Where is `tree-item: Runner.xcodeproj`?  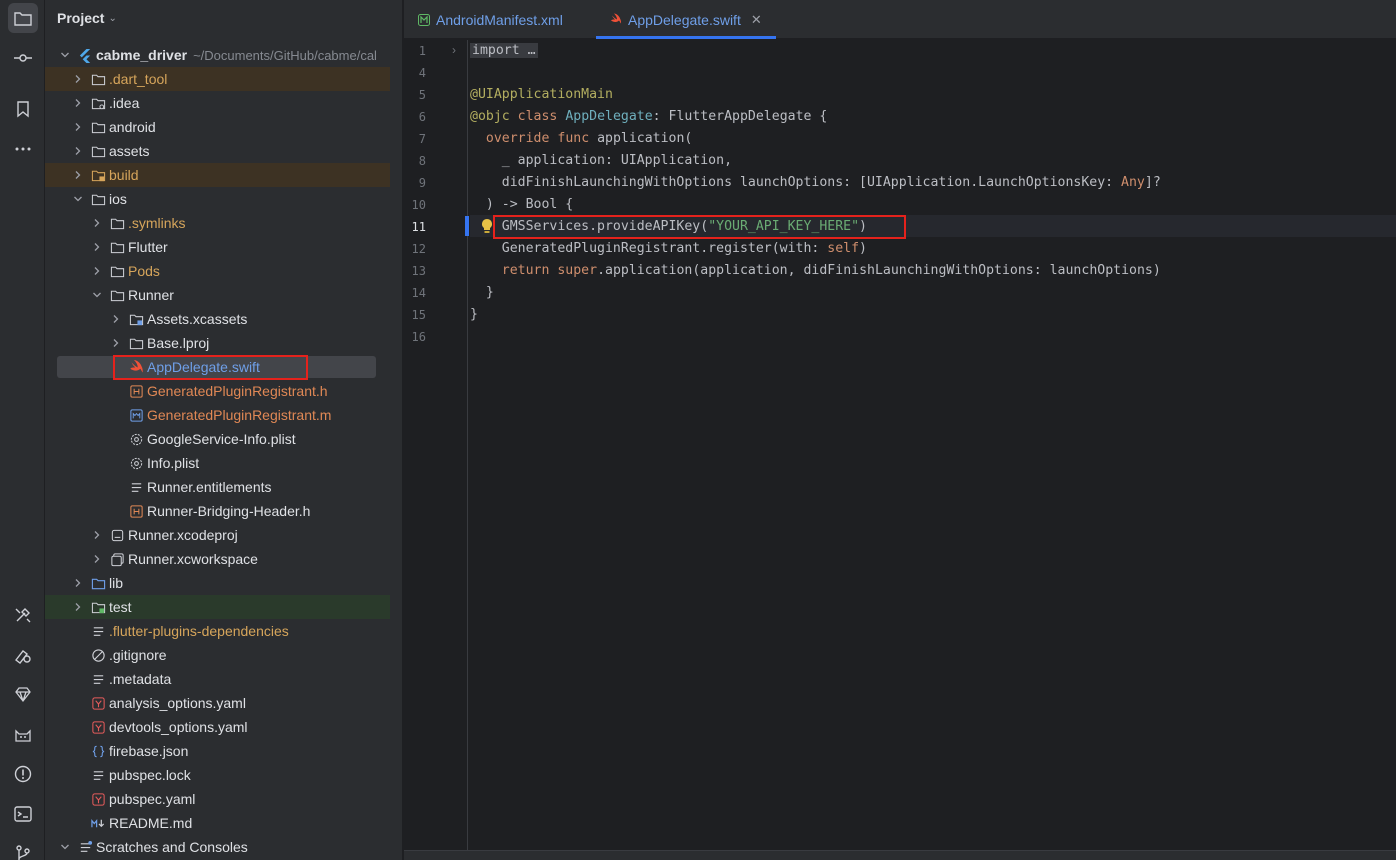
tree-item: Runner.xcodeproj is located at coordinates (217, 535).